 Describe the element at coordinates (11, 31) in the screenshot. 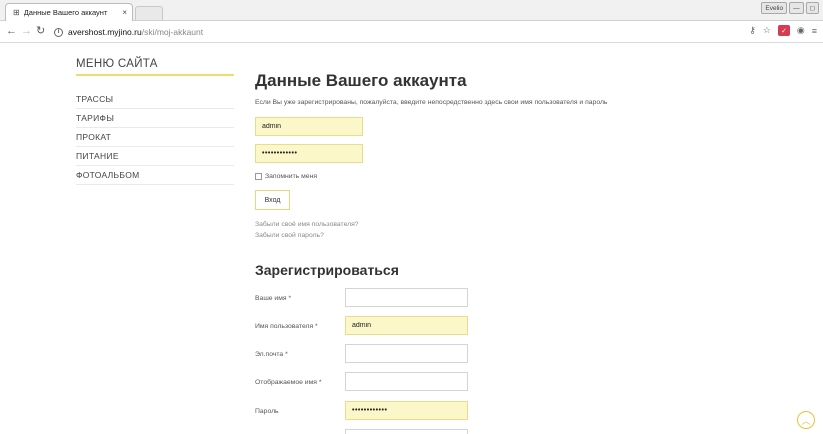

I see `back-arrow-icon: ←` at that location.